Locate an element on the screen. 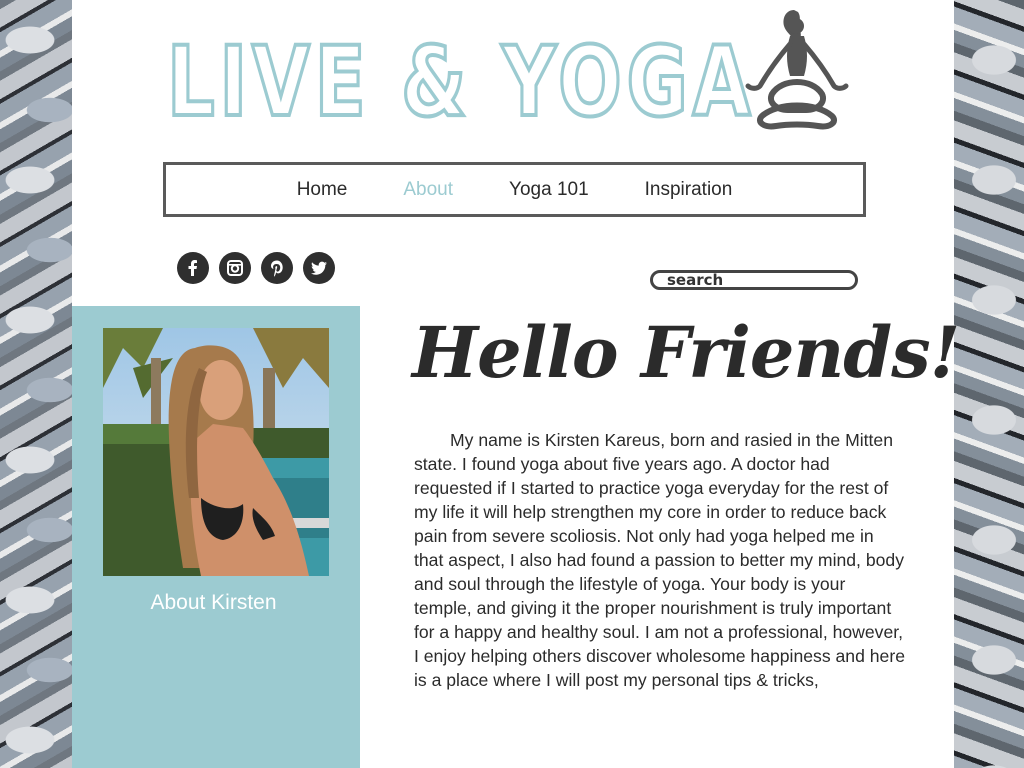  search-input is located at coordinates (754, 280).